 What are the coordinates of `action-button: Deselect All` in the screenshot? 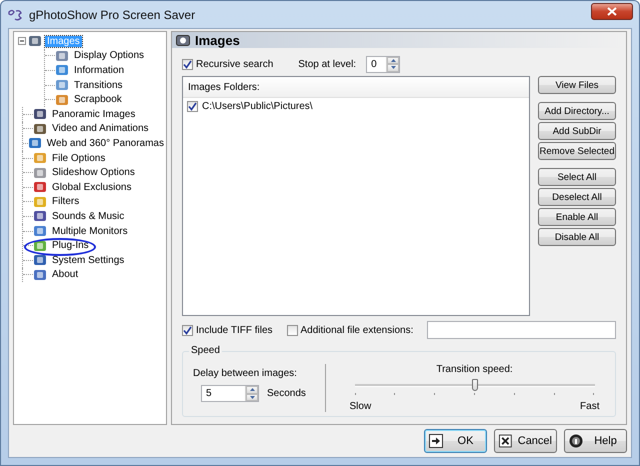 It's located at (577, 197).